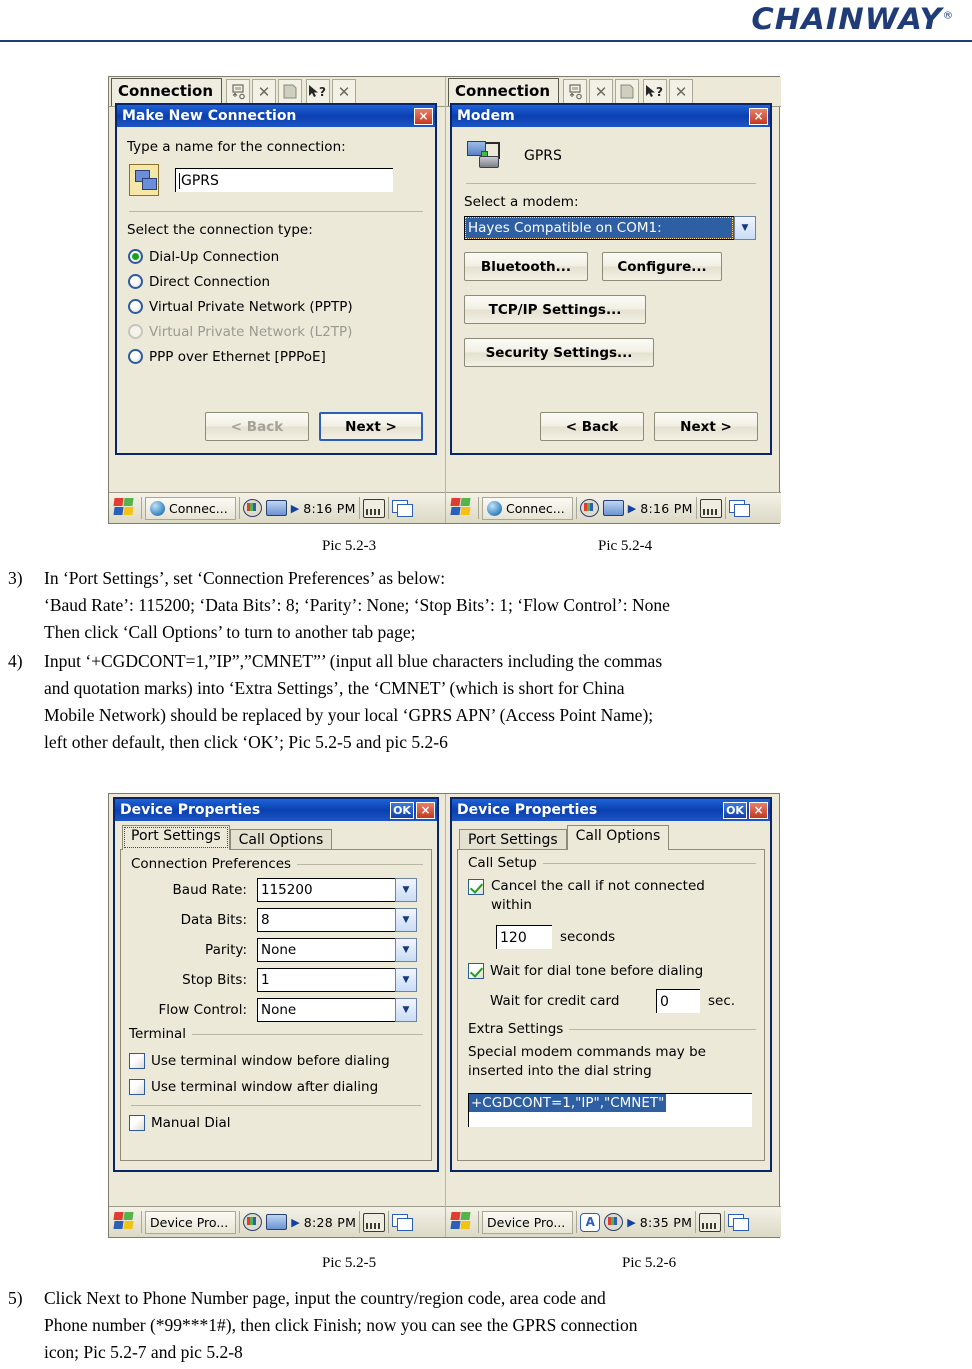 The width and height of the screenshot is (972, 1369). Describe the element at coordinates (486, 41) in the screenshot. I see `header-divider` at that location.